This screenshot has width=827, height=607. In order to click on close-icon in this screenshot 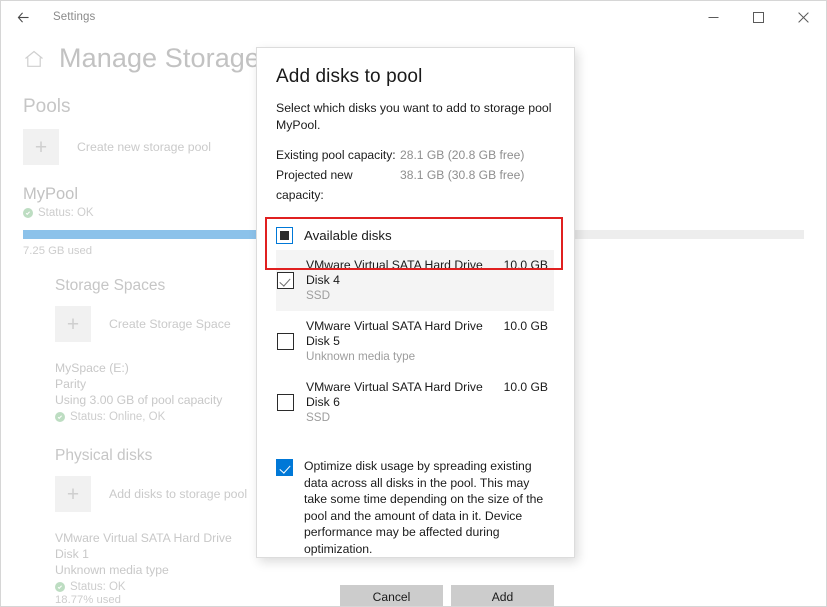, I will do `click(803, 17)`.